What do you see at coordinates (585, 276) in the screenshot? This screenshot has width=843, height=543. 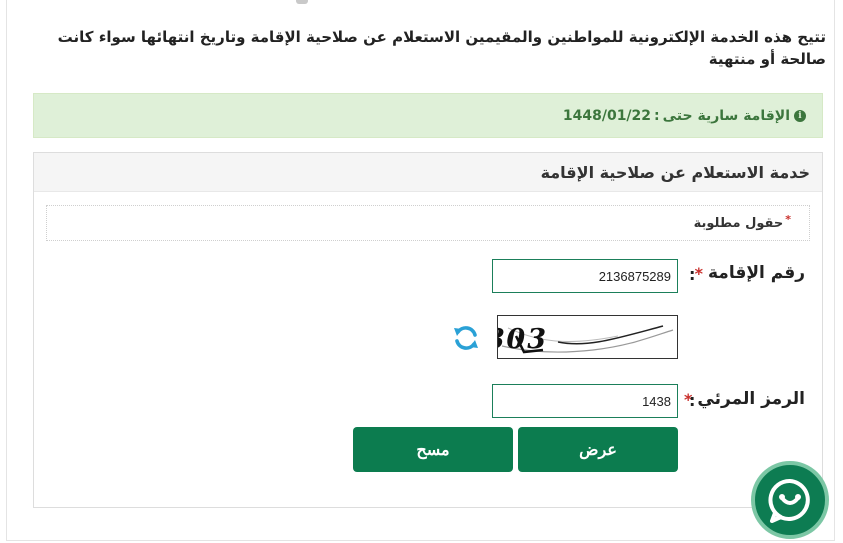 I see `iqama-number-input` at bounding box center [585, 276].